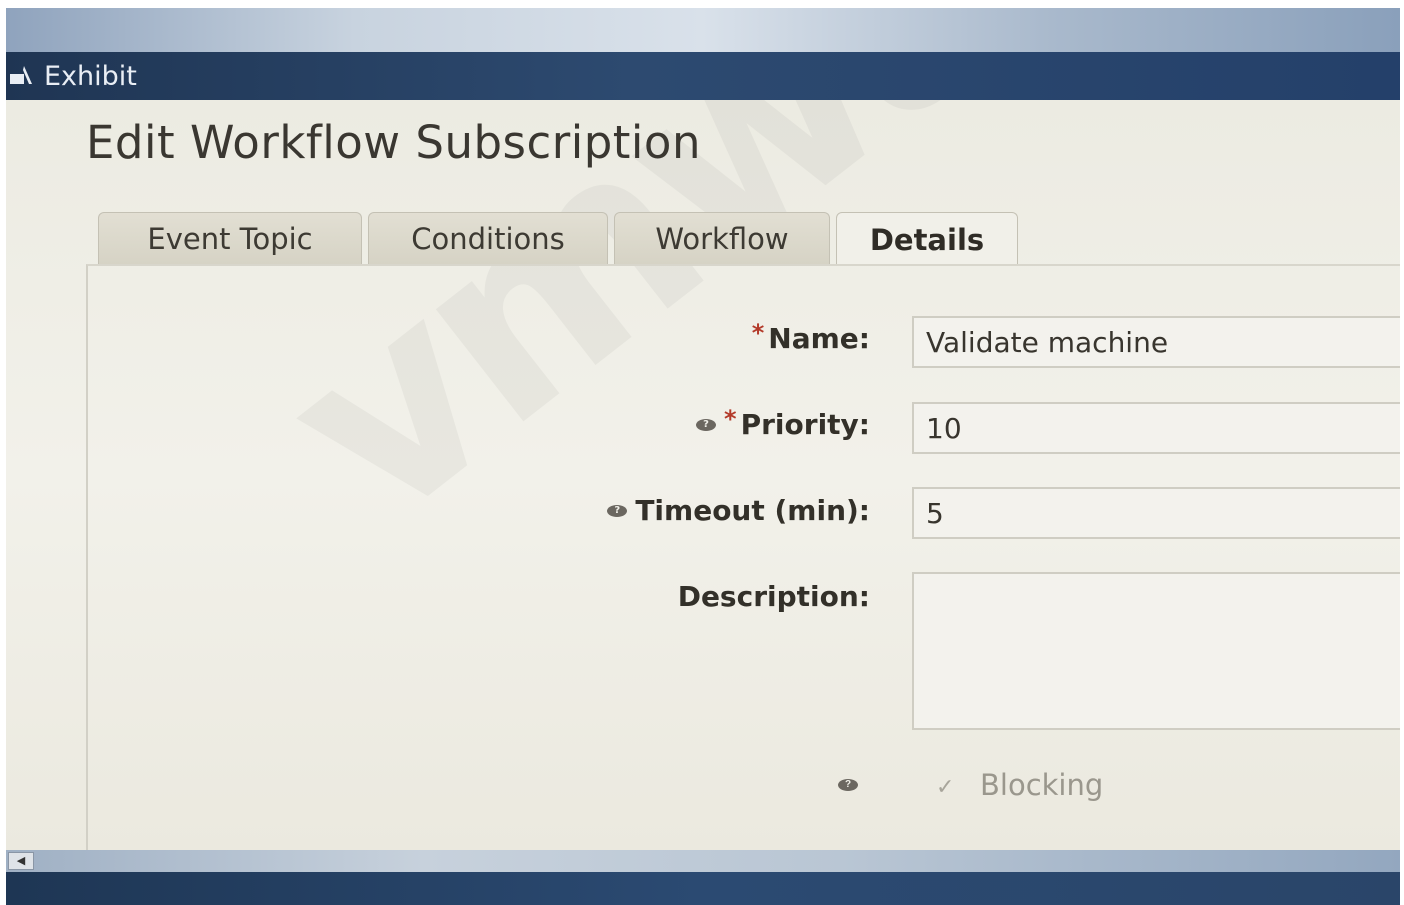  Describe the element at coordinates (90, 76) in the screenshot. I see `window-title: Exhibit` at that location.